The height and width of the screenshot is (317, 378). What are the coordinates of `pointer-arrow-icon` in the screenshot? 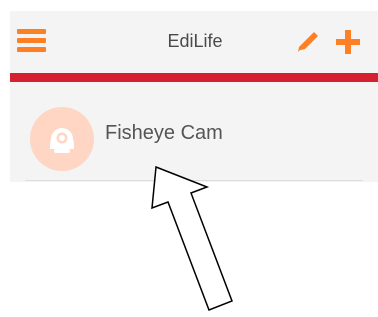 It's located at (192, 238).